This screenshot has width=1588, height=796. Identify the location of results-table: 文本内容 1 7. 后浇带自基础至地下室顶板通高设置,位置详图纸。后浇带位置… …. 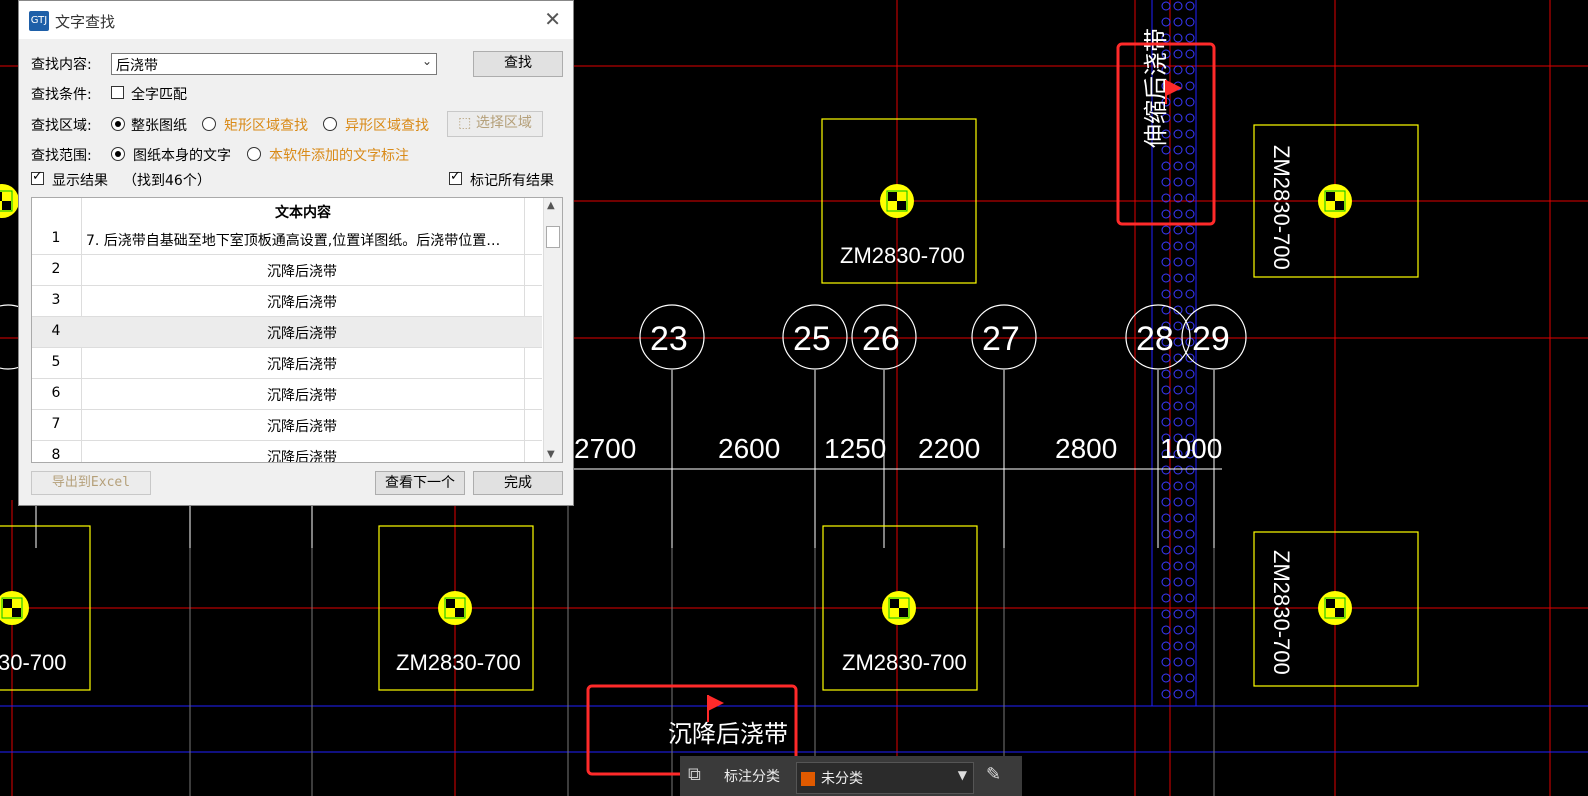
(297, 330).